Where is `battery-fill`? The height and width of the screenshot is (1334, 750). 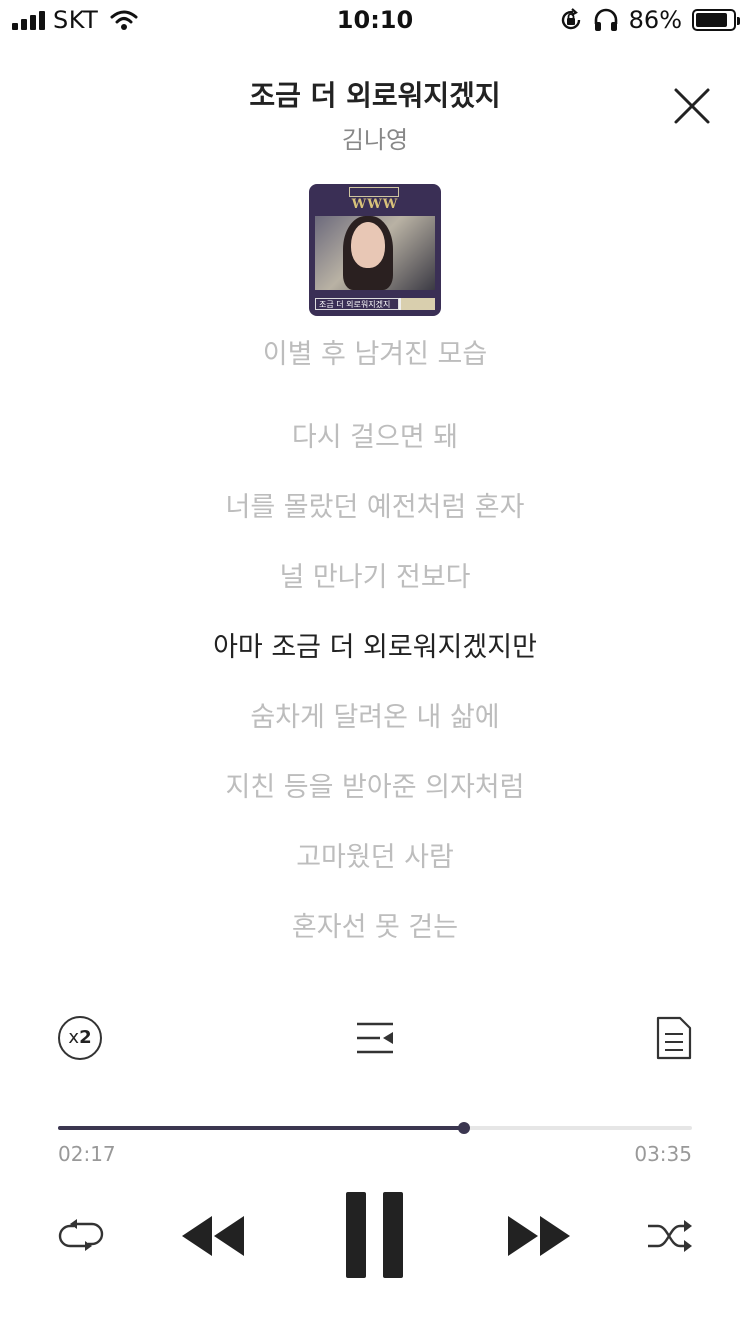 battery-fill is located at coordinates (711, 20).